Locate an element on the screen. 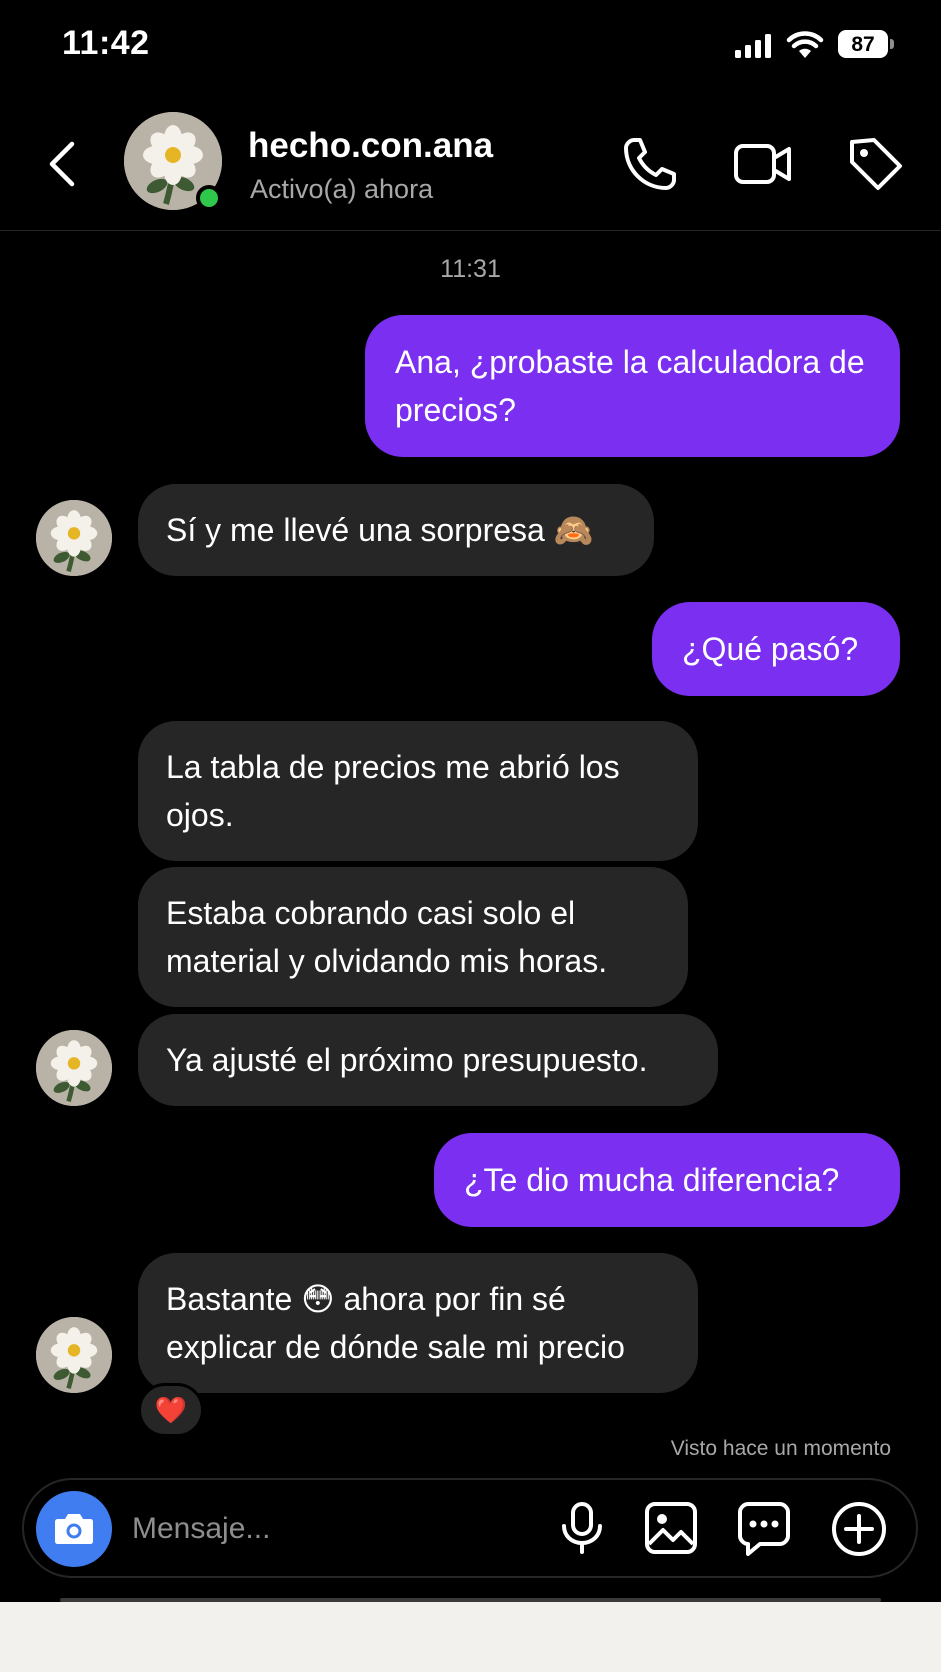  tag-icon is located at coordinates (875, 164).